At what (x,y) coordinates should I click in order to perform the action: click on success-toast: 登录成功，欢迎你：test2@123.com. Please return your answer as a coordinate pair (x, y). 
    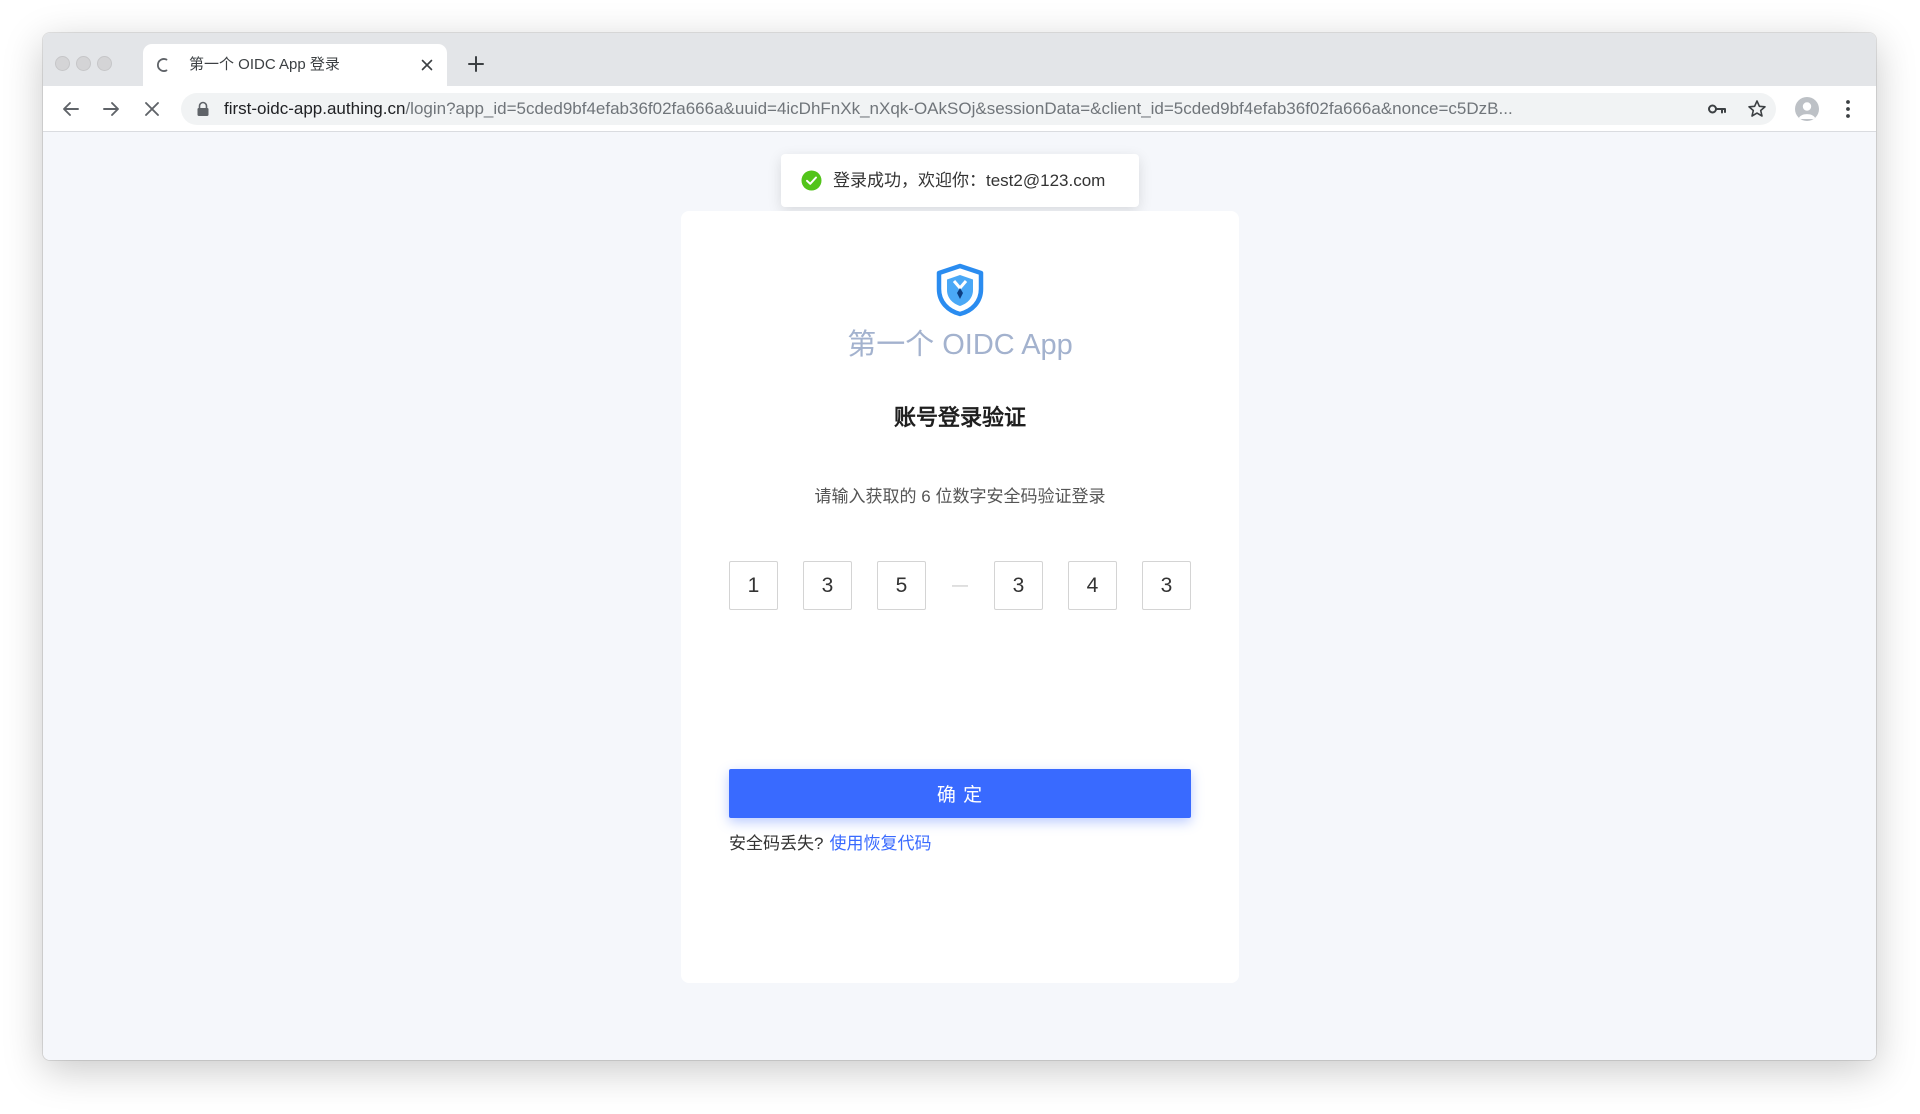
    Looking at the image, I should click on (960, 180).